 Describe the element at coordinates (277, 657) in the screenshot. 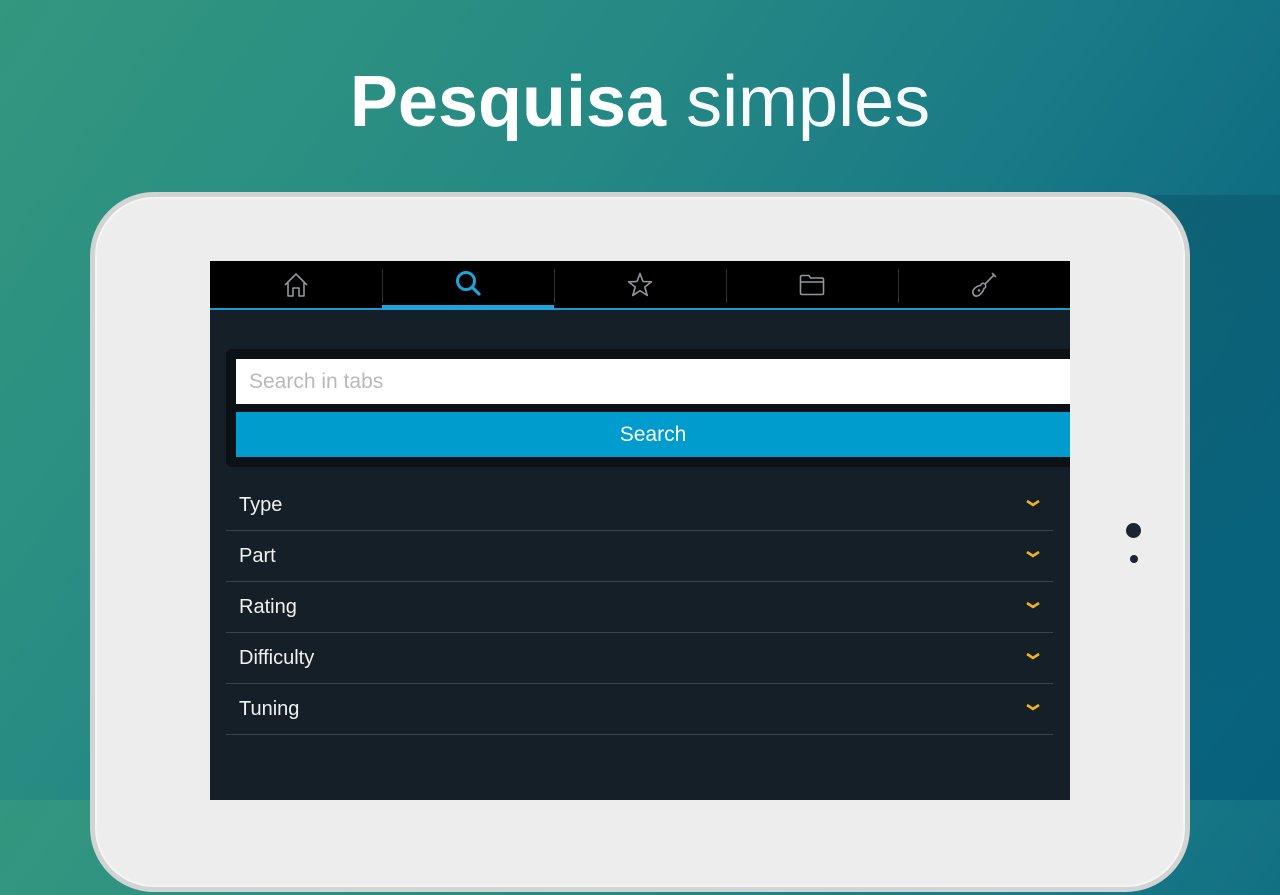

I see `filter-label: Difficulty` at that location.